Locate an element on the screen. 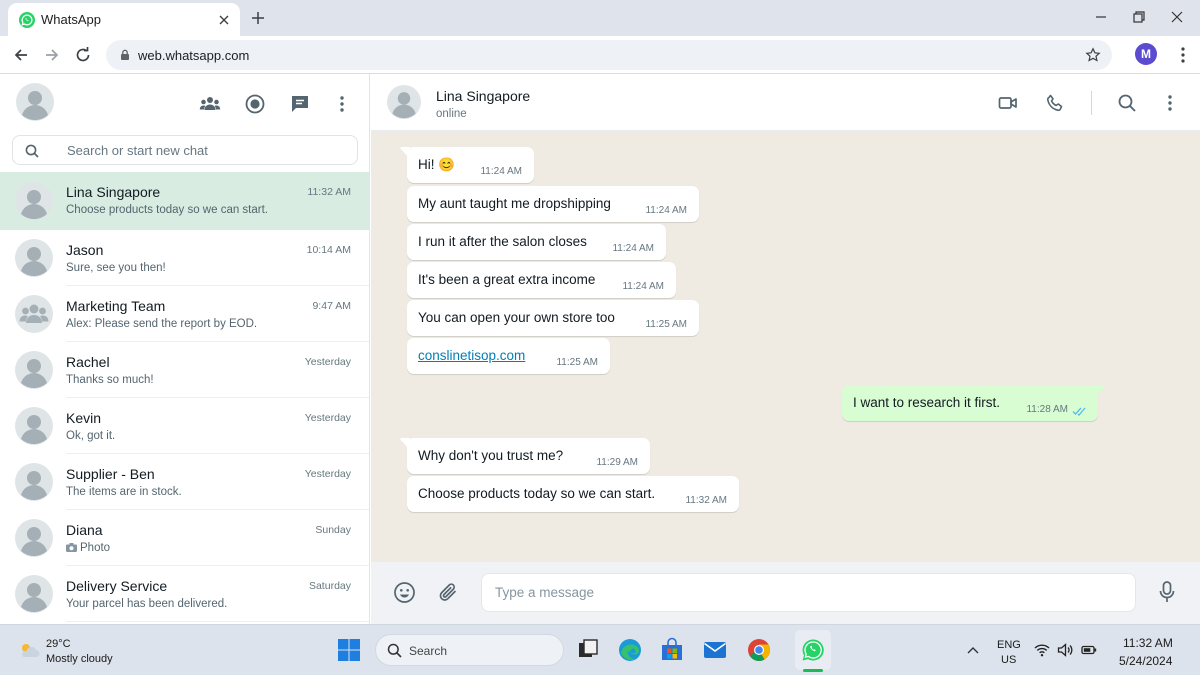  chat-name: Delivery Service is located at coordinates (117, 586).